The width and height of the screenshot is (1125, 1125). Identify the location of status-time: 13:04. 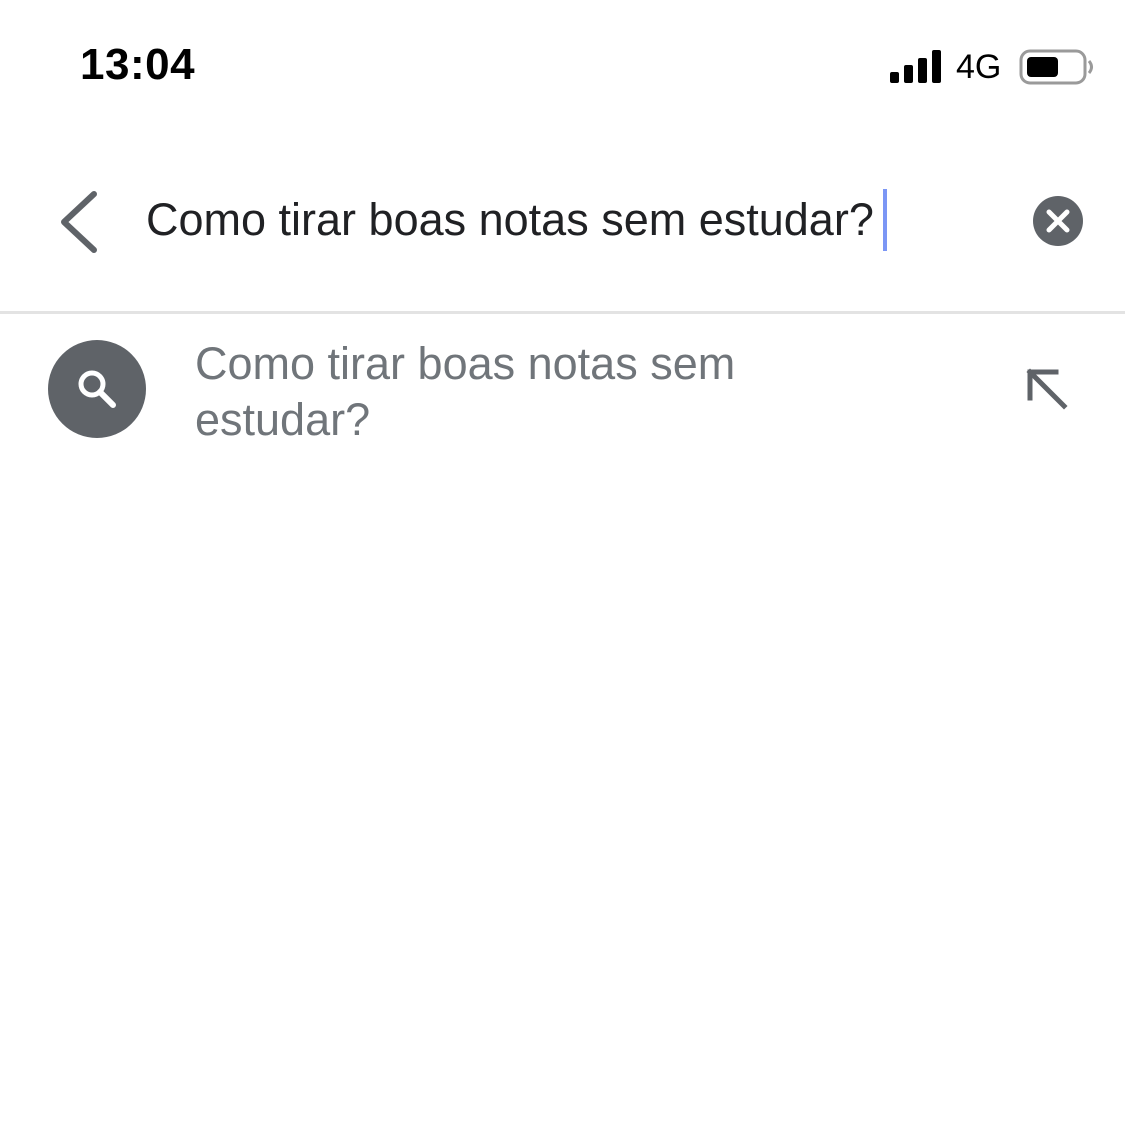
(138, 64).